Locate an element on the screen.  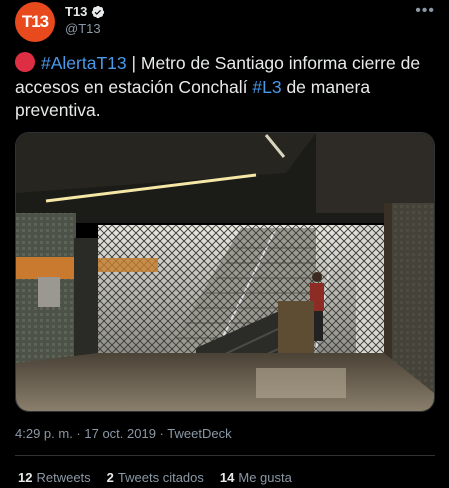
author-name-row: T13 is located at coordinates (85, 11).